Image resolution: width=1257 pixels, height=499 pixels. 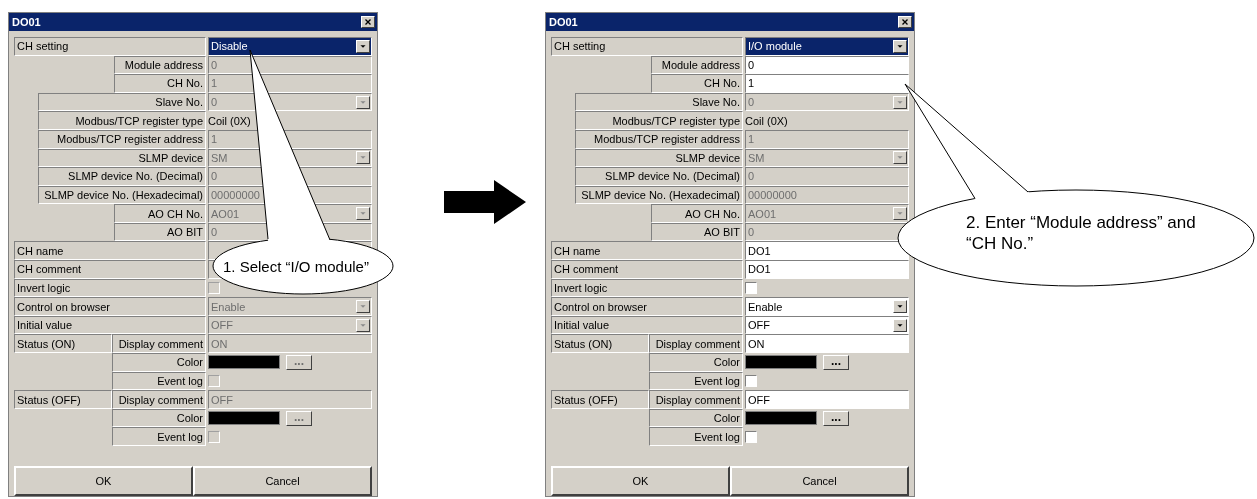 What do you see at coordinates (1081, 233) in the screenshot?
I see `callout-text: 2. Enter “Module address” and “CH No.”` at bounding box center [1081, 233].